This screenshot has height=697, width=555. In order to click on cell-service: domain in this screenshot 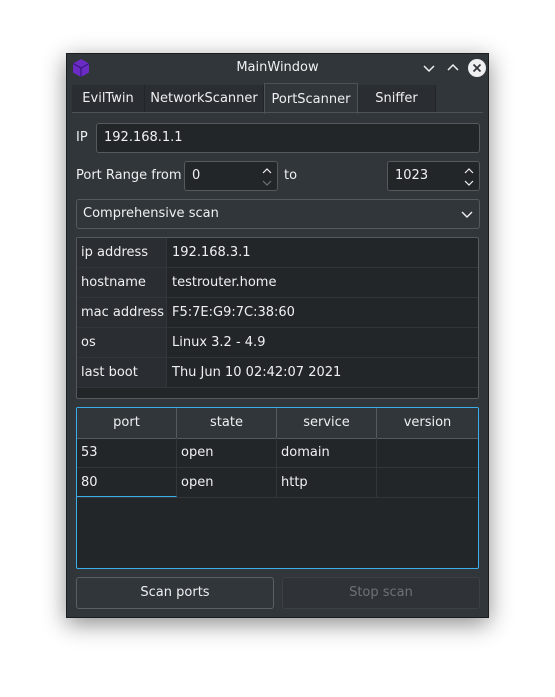, I will do `click(327, 452)`.